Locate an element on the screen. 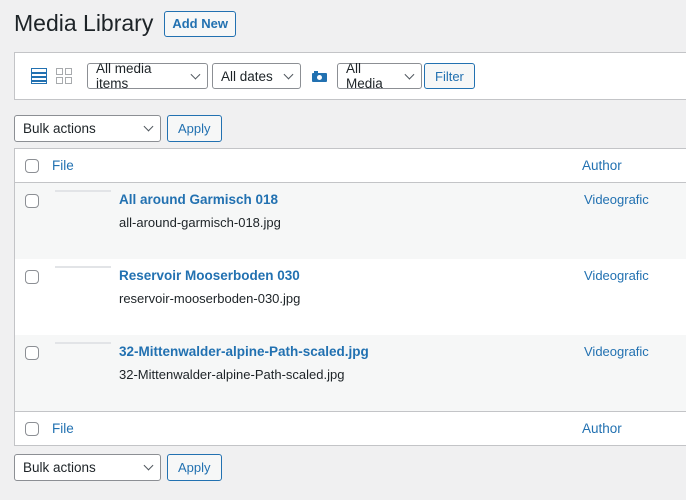  camera-icon is located at coordinates (319, 76).